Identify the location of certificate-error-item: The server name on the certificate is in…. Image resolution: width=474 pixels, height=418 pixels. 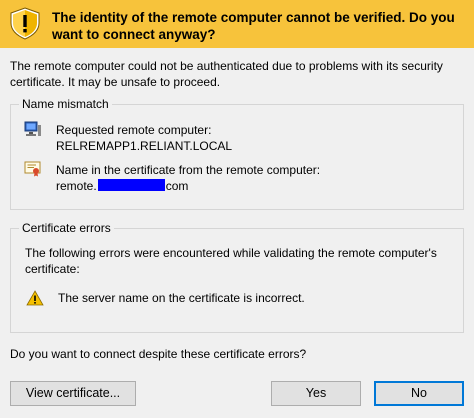
(181, 298).